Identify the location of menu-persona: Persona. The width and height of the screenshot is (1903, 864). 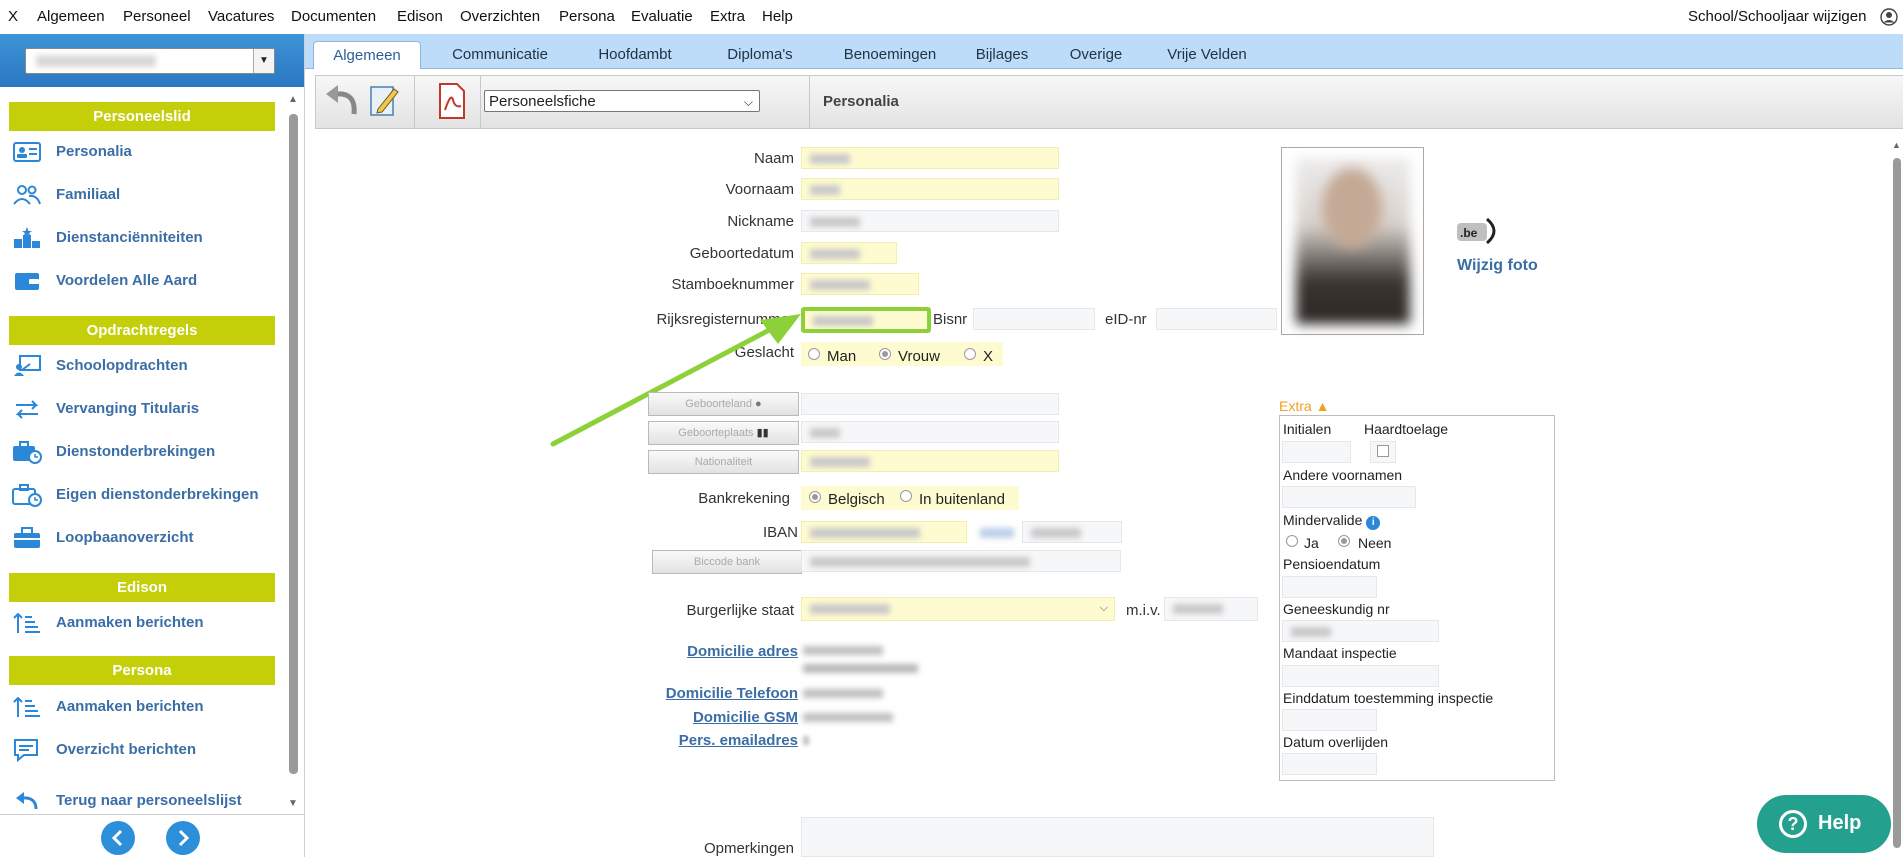
(587, 16).